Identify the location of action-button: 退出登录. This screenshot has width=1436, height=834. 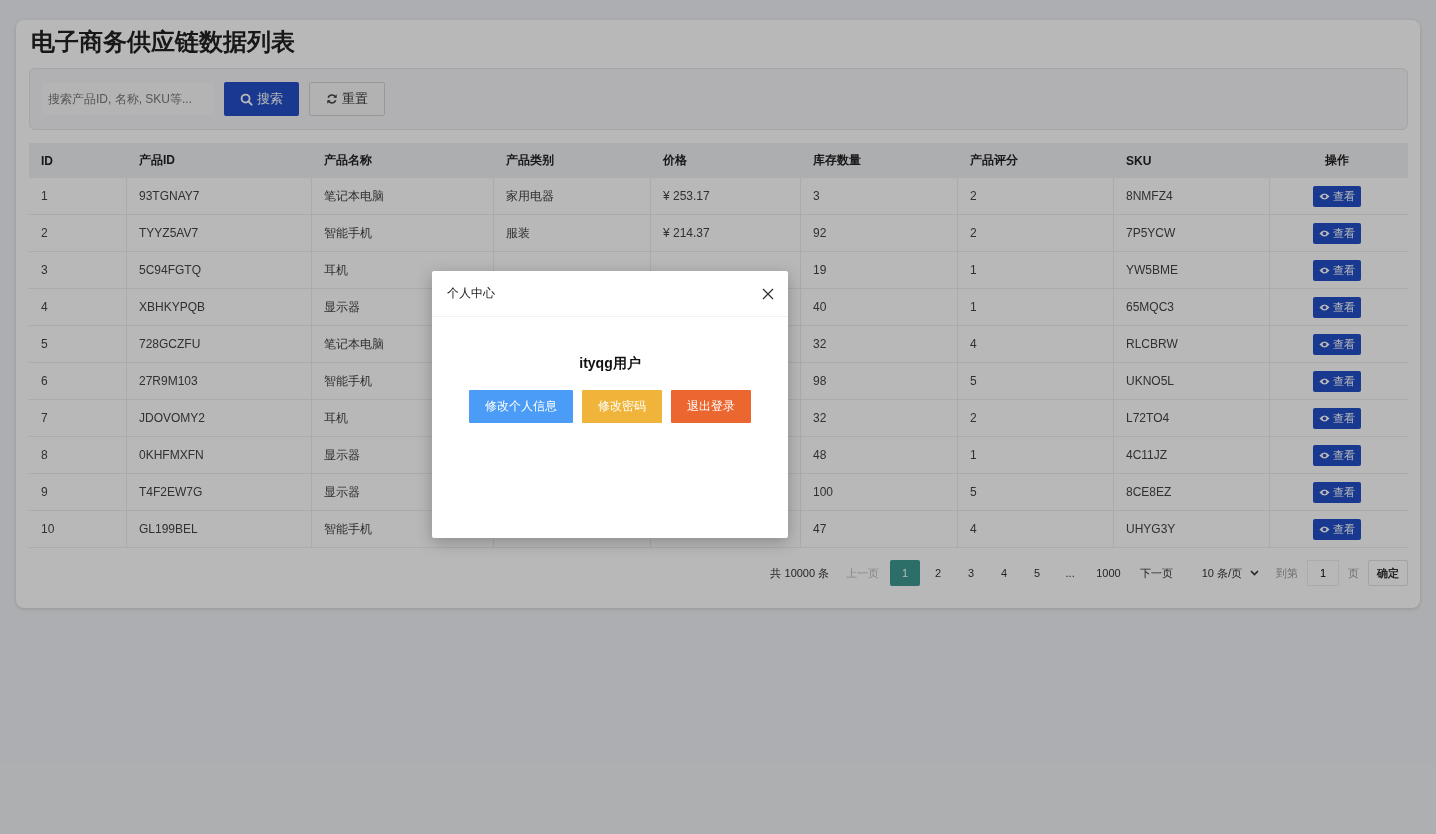
(711, 406).